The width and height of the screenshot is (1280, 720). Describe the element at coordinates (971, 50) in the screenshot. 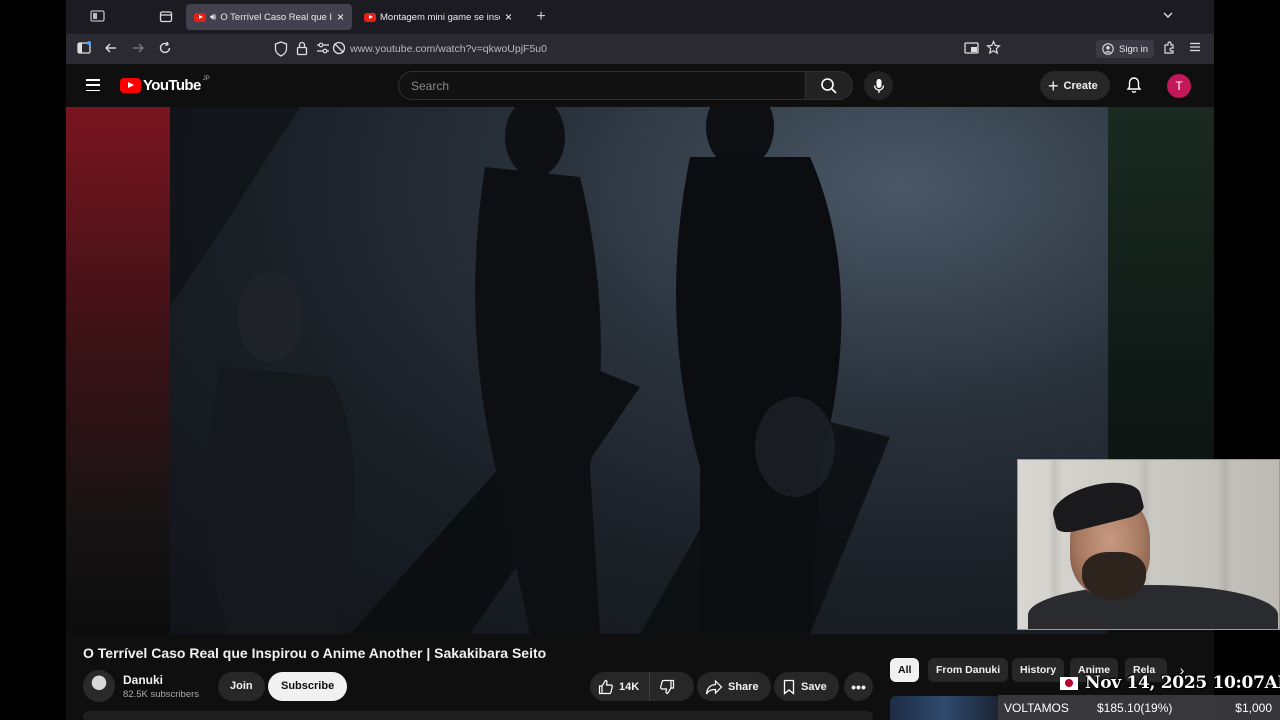

I see `picture-in-picture-icon` at that location.